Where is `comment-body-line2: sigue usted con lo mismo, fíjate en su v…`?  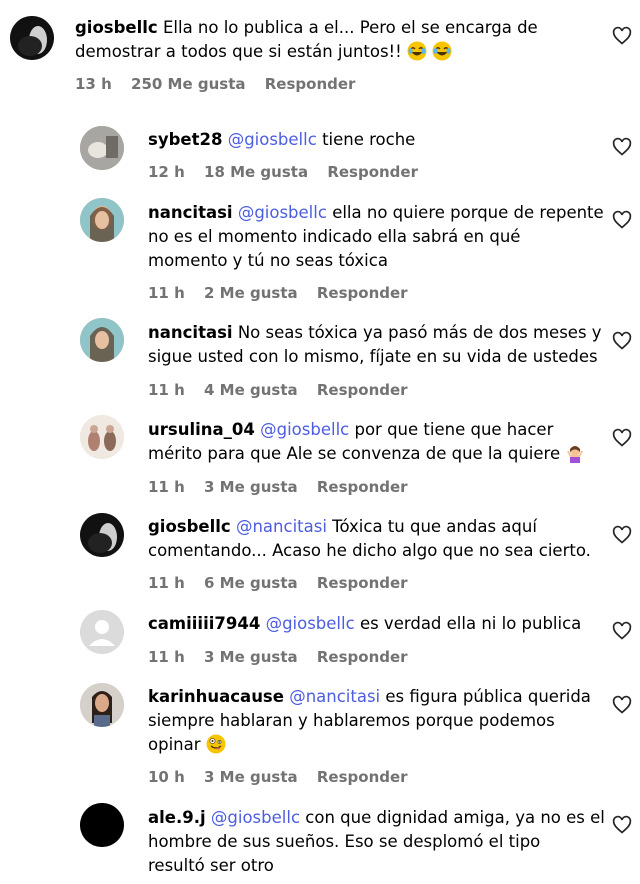
comment-body-line2: sigue usted con lo mismo, fíjate en su v… is located at coordinates (373, 356).